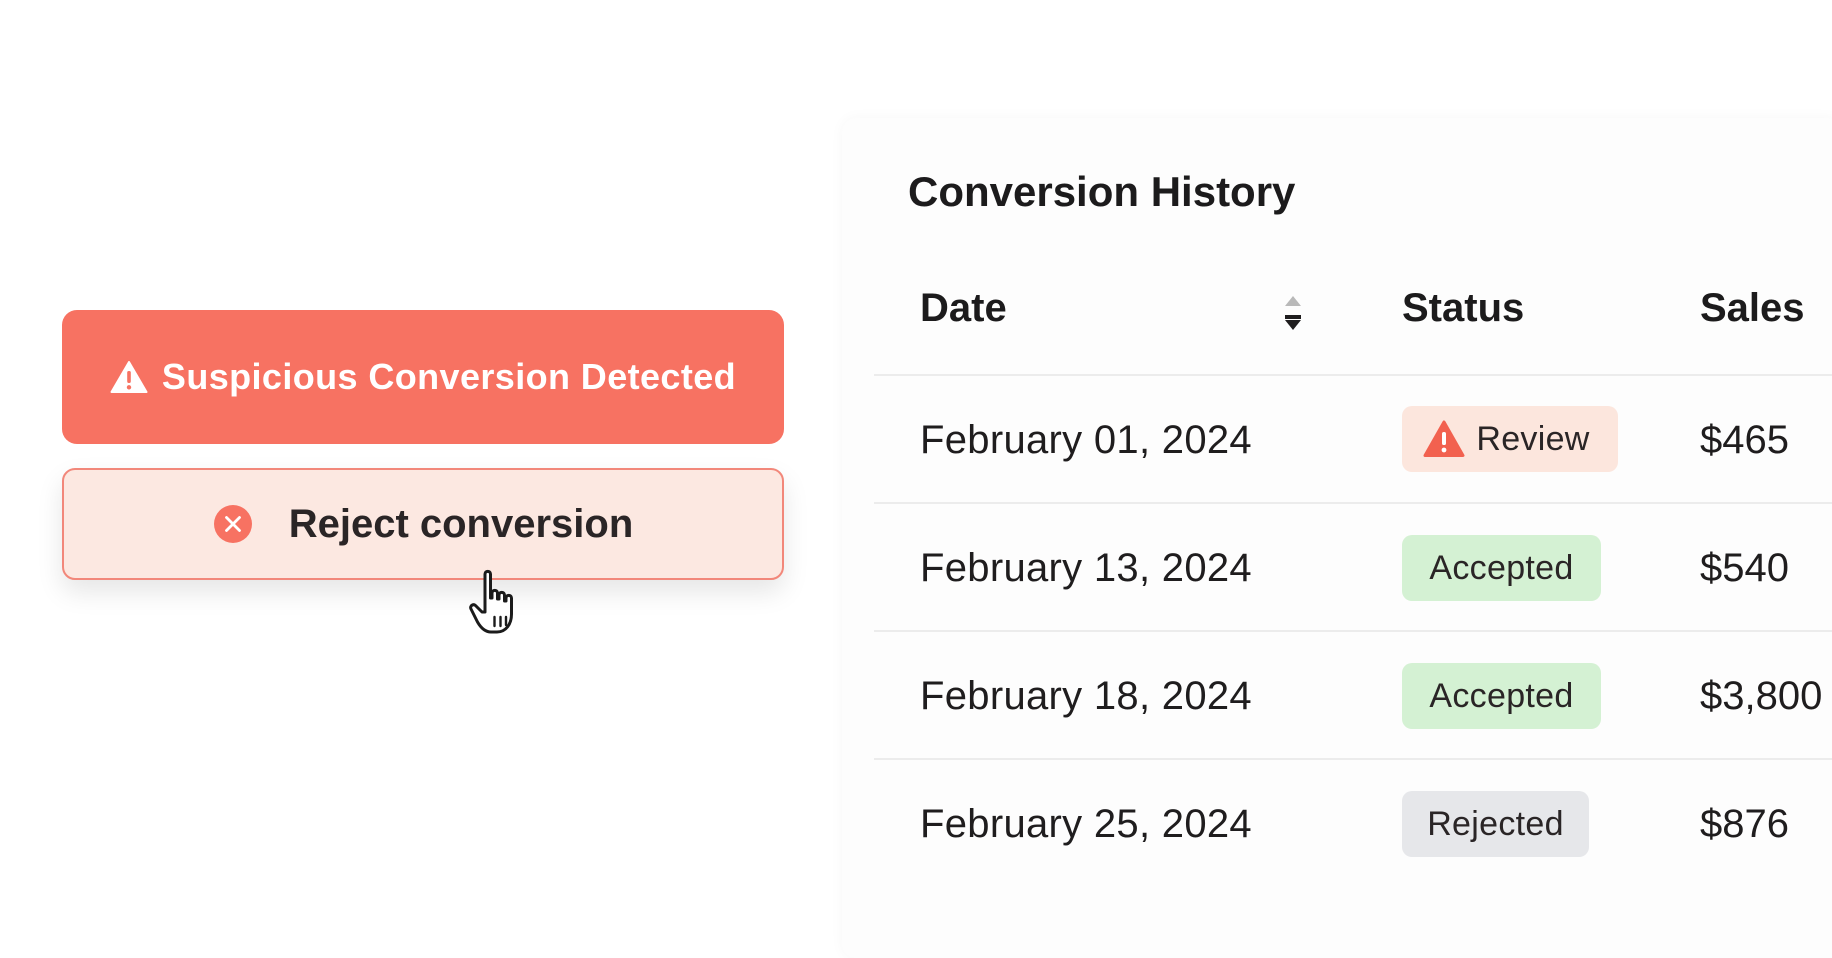 This screenshot has height=958, width=1832. Describe the element at coordinates (1086, 440) in the screenshot. I see `row-date: February 01, 2024` at that location.